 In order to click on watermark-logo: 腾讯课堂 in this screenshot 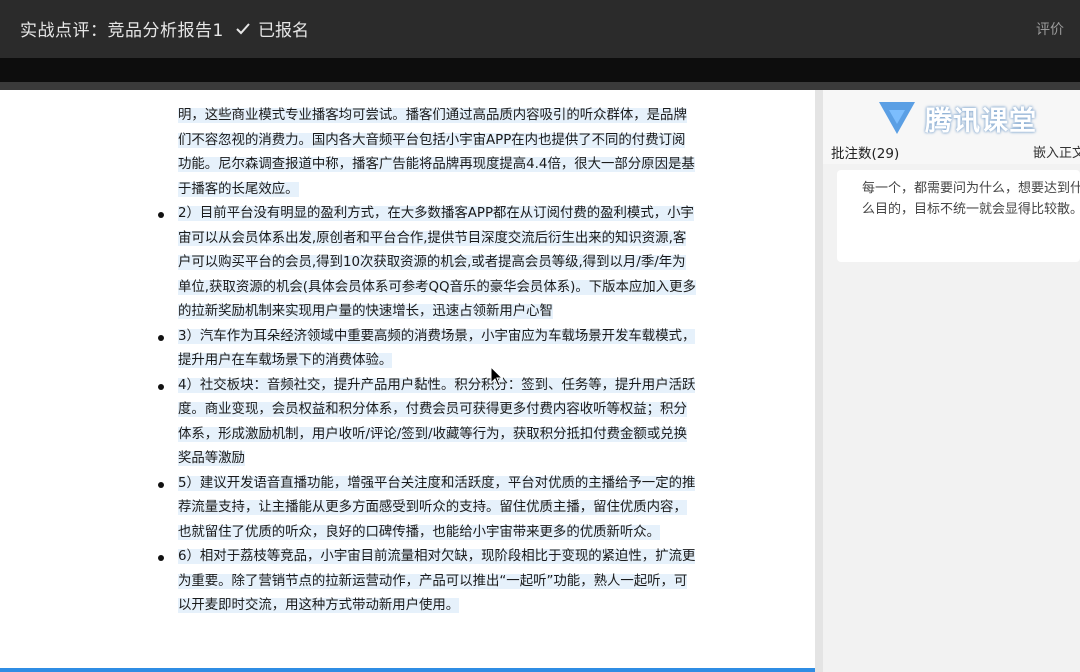, I will do `click(956, 118)`.